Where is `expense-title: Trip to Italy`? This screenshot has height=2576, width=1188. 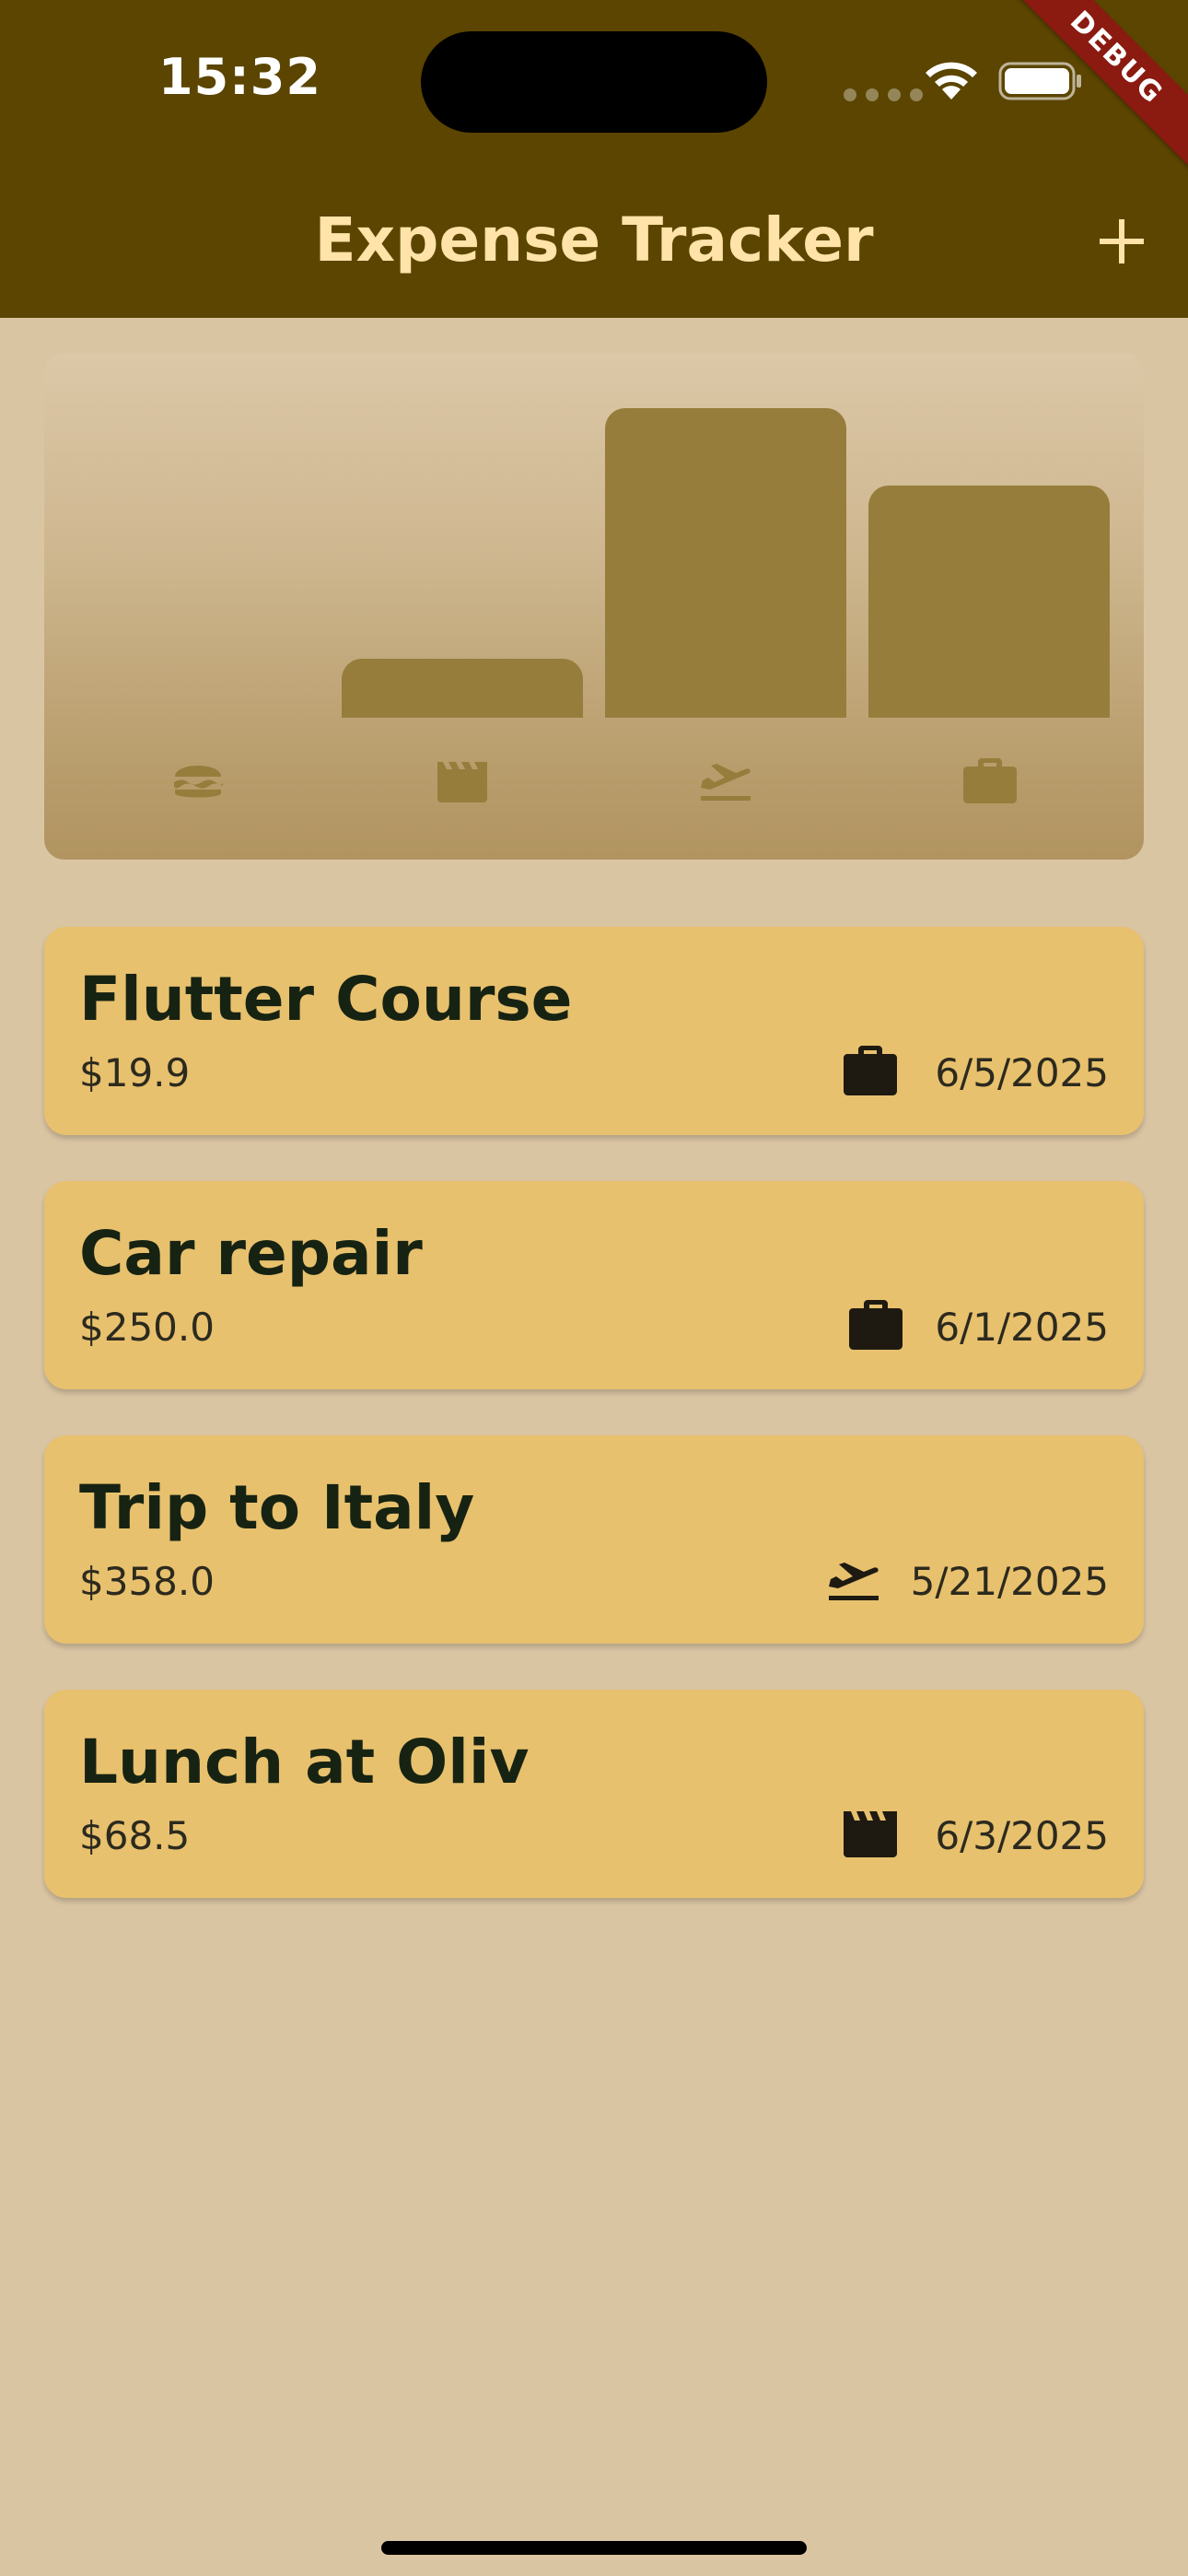
expense-title: Trip to Italy is located at coordinates (277, 1507).